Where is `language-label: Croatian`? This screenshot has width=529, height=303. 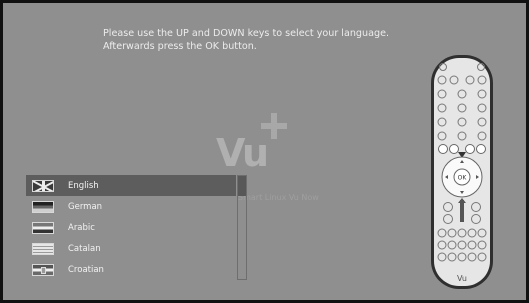
language-label: Croatian is located at coordinates (86, 269).